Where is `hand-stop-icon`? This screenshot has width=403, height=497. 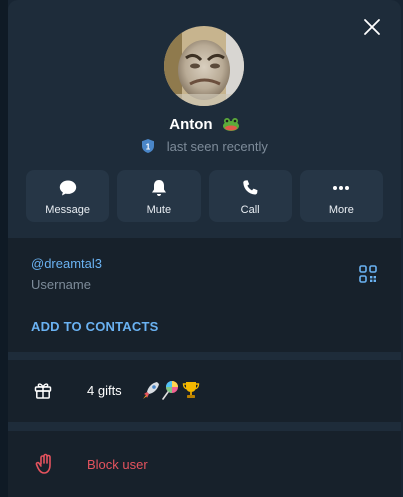
hand-stop-icon is located at coordinates (43, 463).